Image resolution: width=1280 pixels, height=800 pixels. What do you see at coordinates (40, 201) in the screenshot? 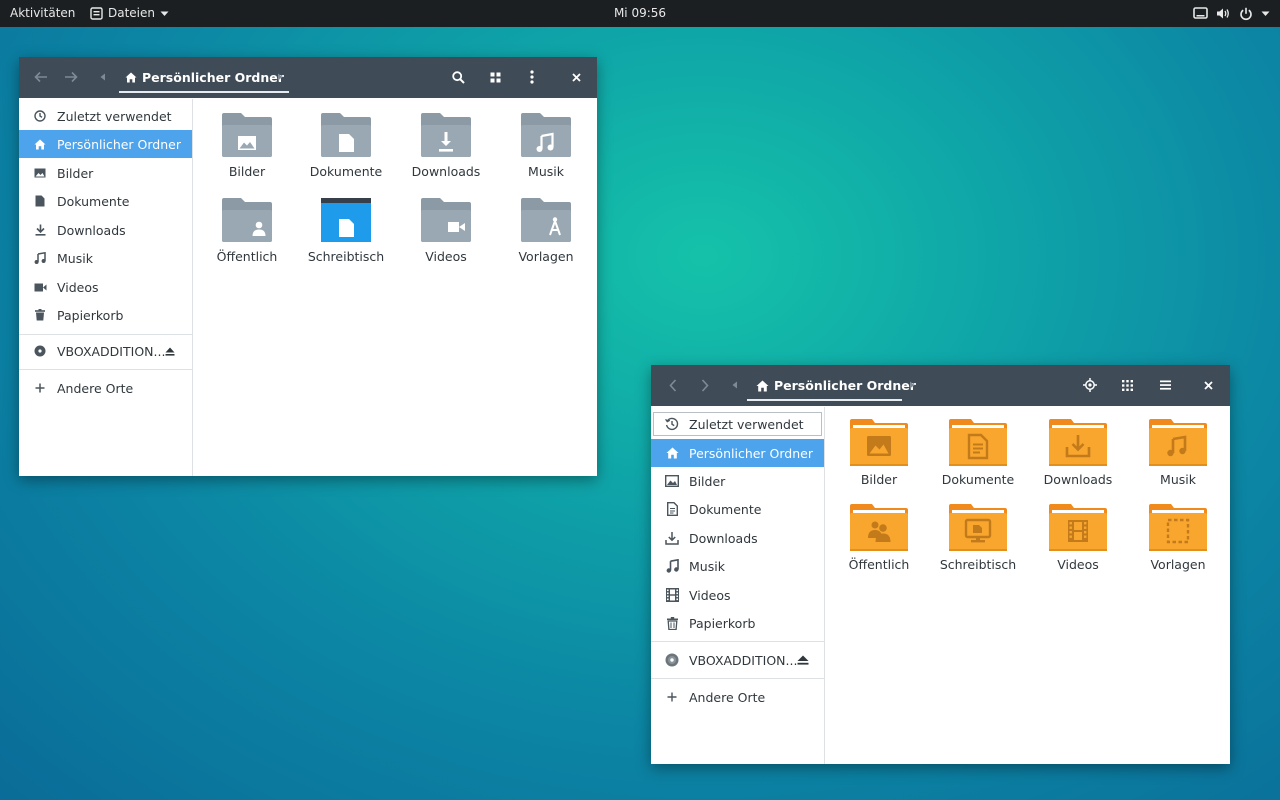
I see `document-icon` at bounding box center [40, 201].